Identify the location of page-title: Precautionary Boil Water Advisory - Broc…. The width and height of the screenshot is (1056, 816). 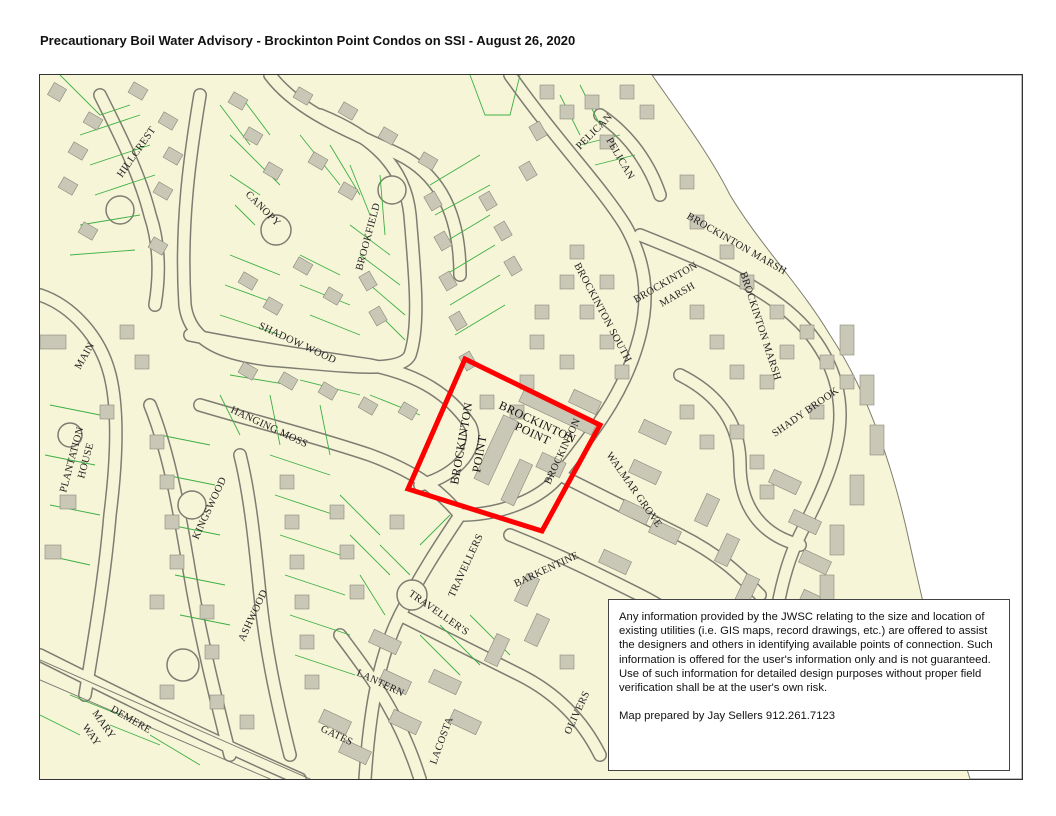
(308, 40).